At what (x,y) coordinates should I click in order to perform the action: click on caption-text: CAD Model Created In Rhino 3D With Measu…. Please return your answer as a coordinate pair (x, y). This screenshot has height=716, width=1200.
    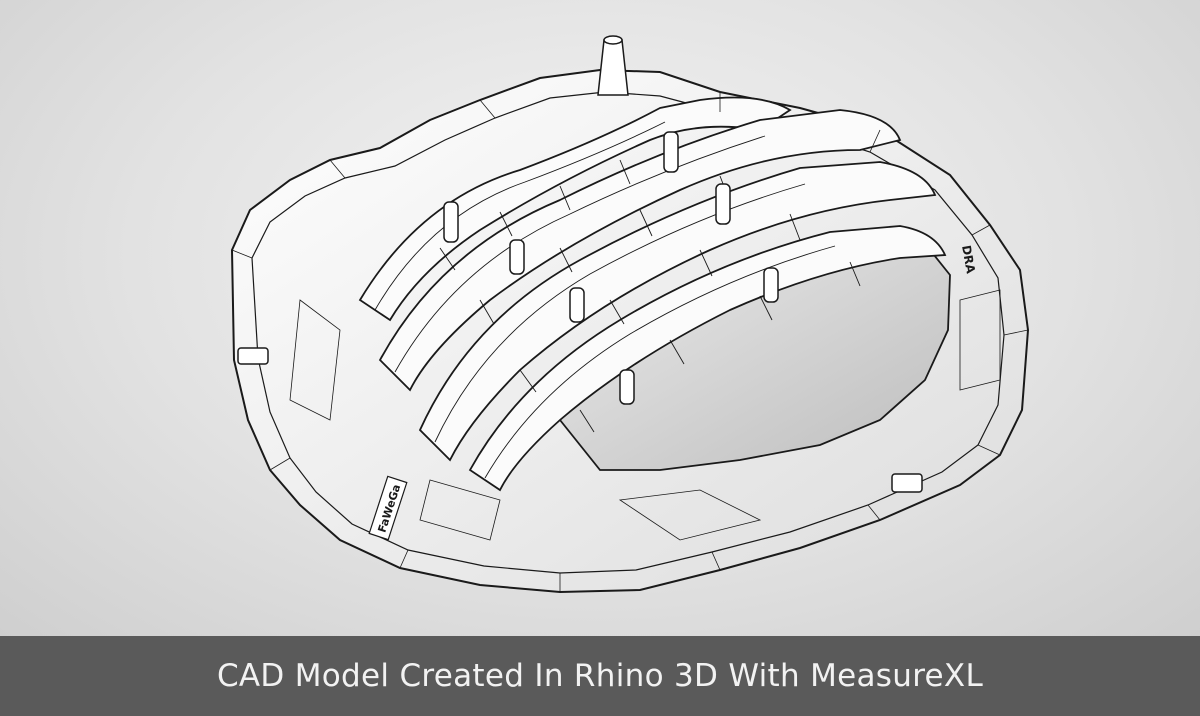
    Looking at the image, I should click on (600, 676).